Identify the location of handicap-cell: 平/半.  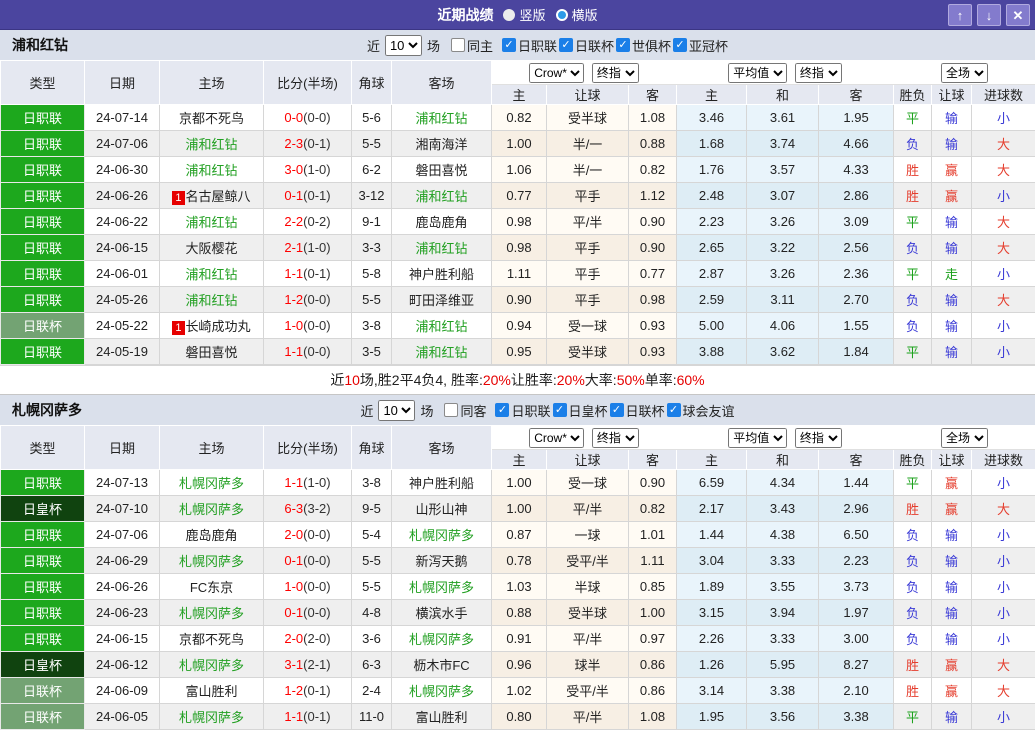
(588, 639).